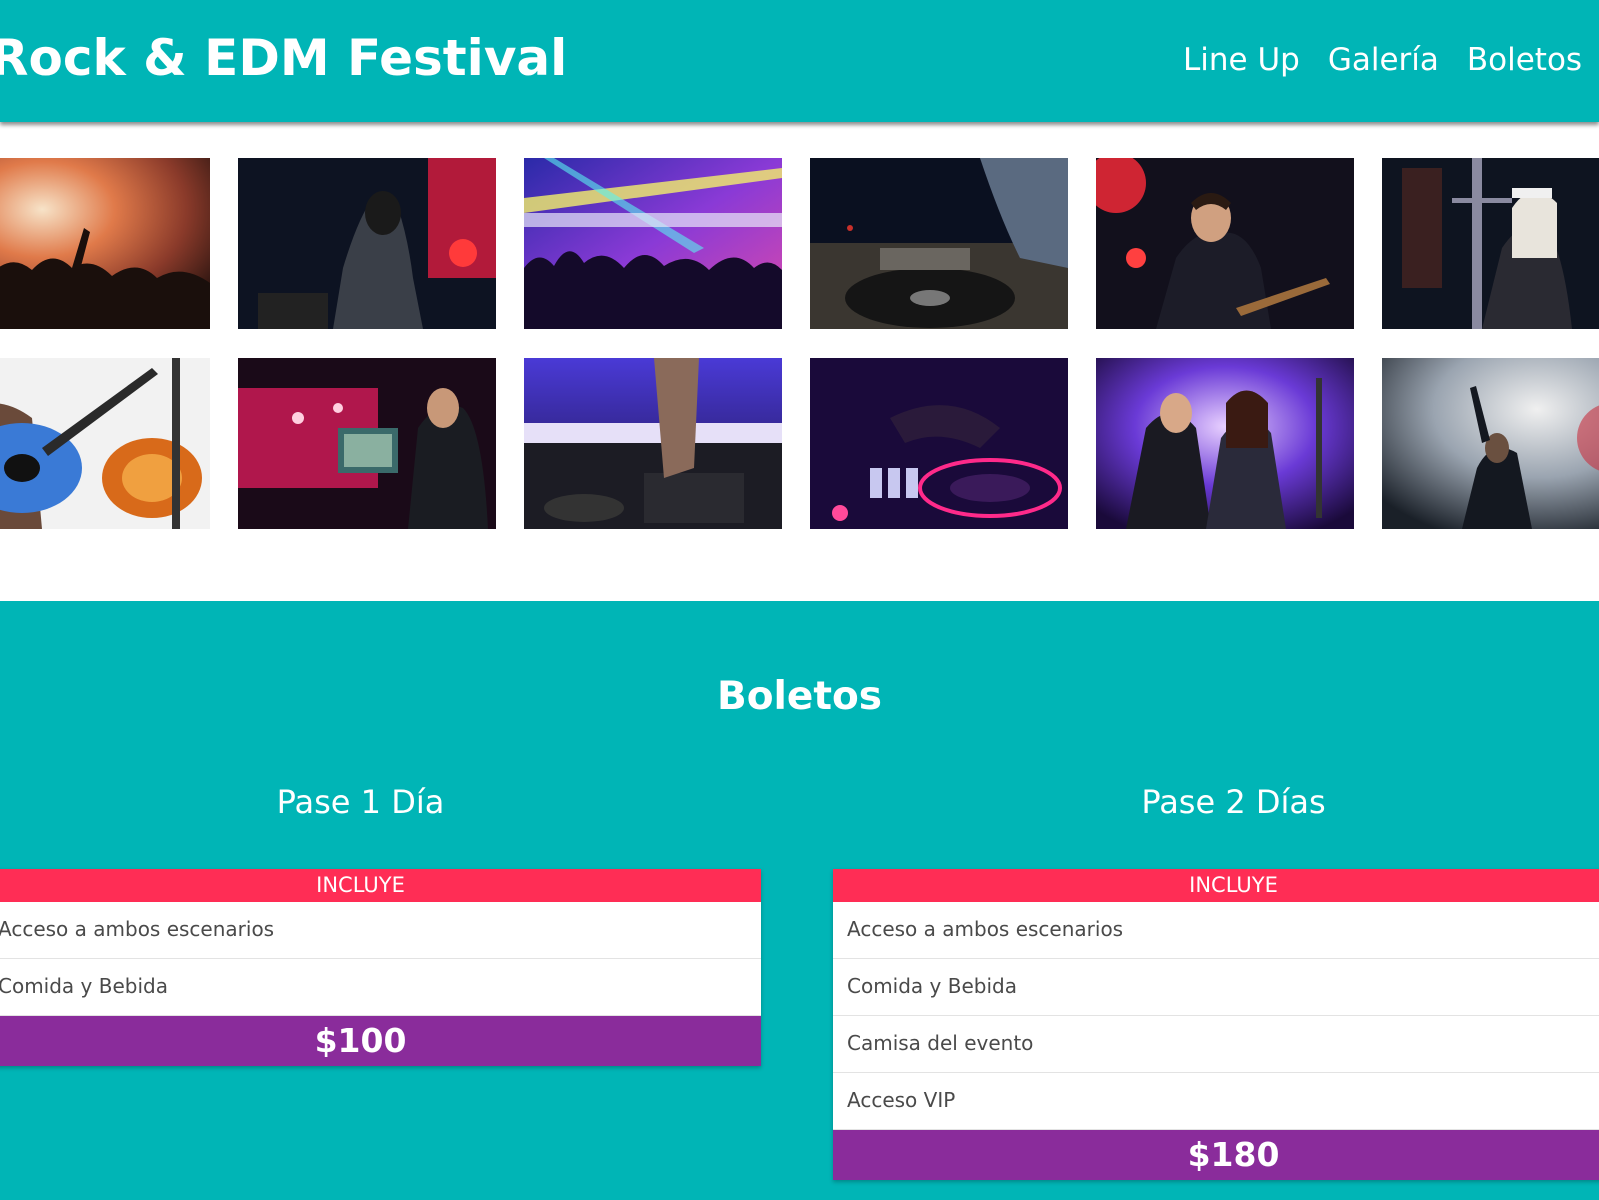 Image resolution: width=1599 pixels, height=1200 pixels. I want to click on nav-lineup: Line Up, so click(1241, 60).